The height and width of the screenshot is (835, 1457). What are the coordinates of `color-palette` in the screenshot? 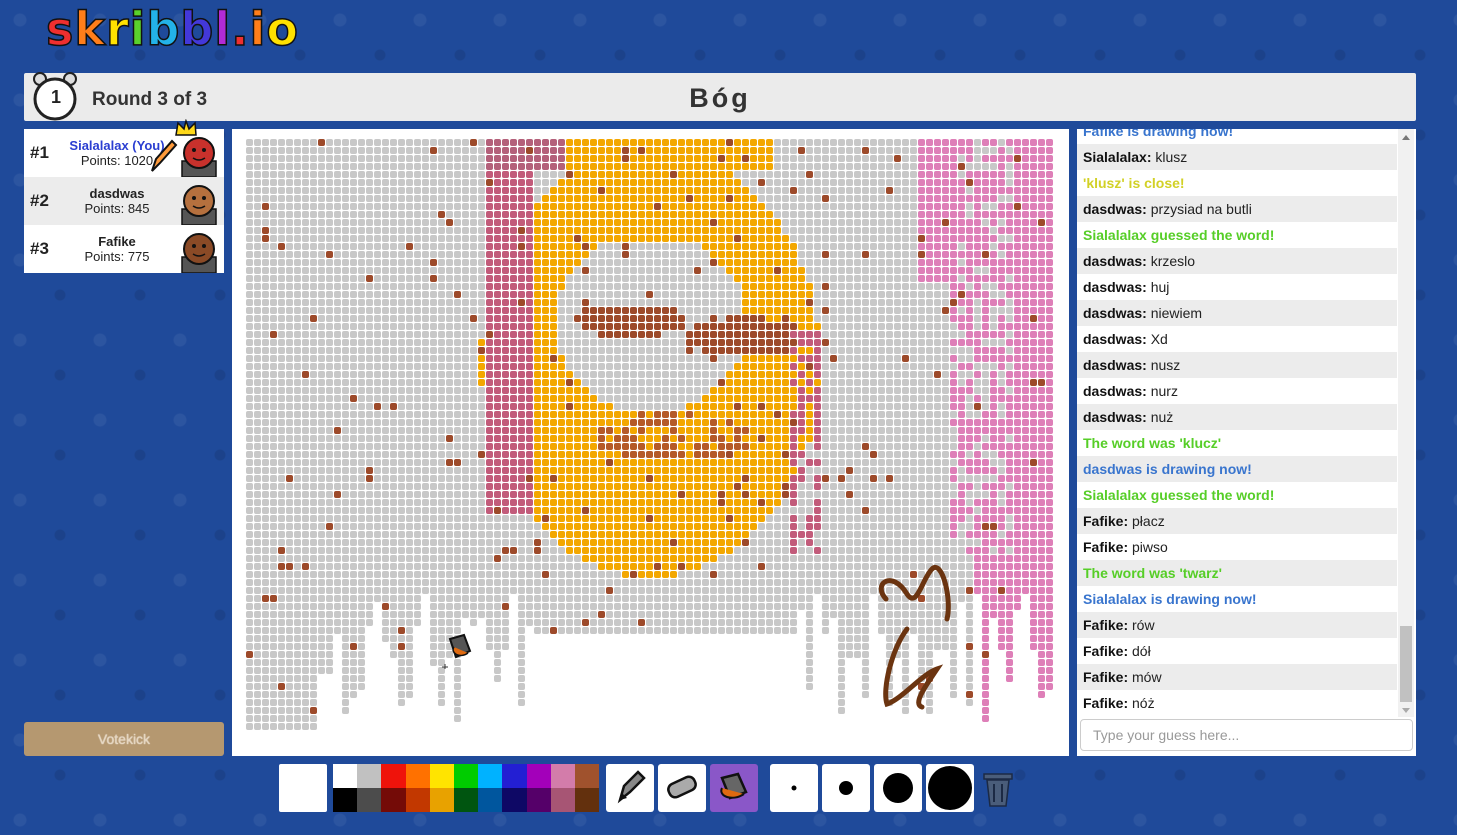 It's located at (466, 788).